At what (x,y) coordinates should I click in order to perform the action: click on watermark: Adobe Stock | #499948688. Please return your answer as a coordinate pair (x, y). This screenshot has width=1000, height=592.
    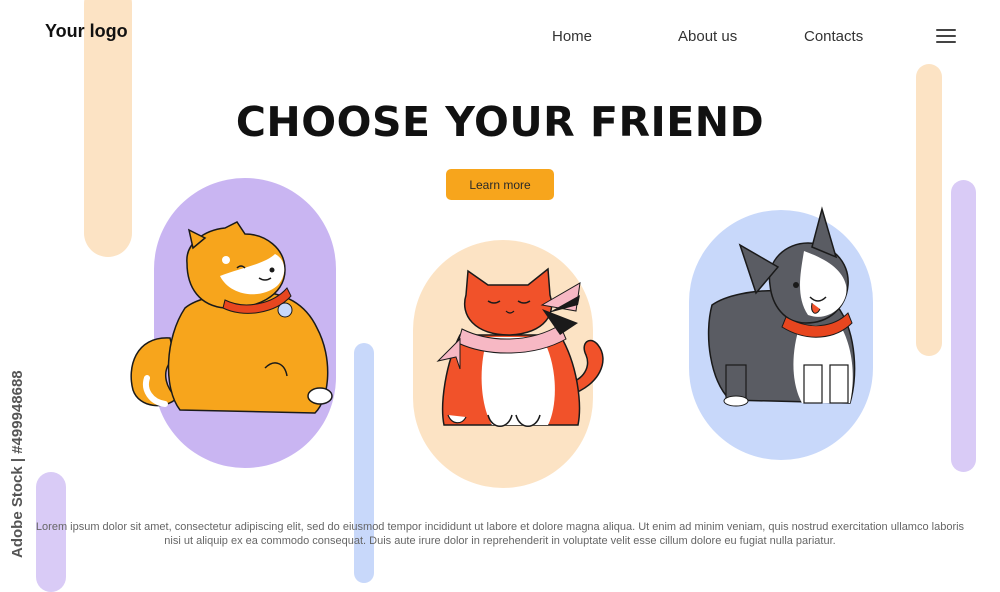
    Looking at the image, I should click on (19, 438).